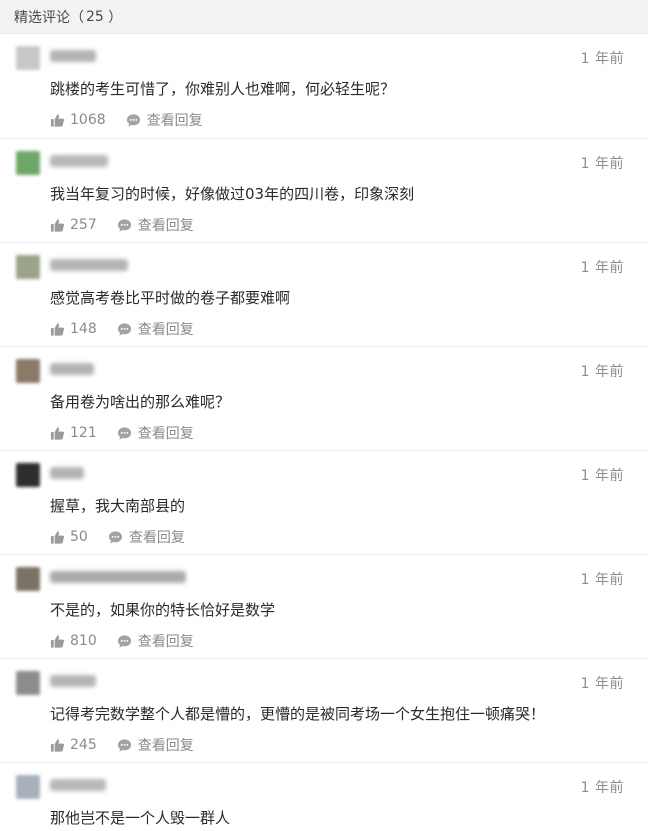  I want to click on like-button: 50, so click(69, 537).